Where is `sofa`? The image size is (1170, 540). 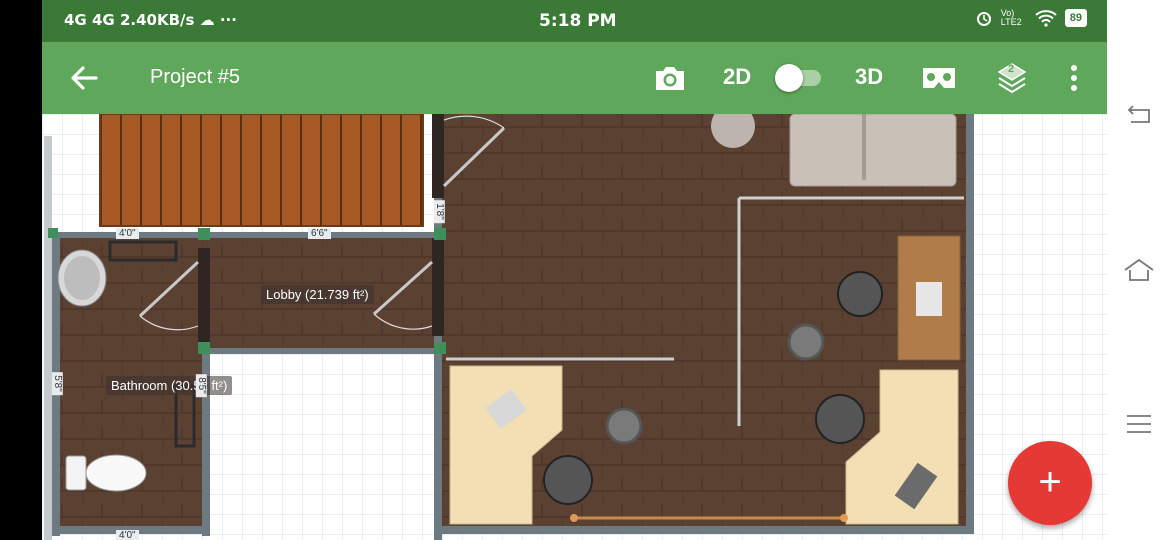
sofa is located at coordinates (873, 150).